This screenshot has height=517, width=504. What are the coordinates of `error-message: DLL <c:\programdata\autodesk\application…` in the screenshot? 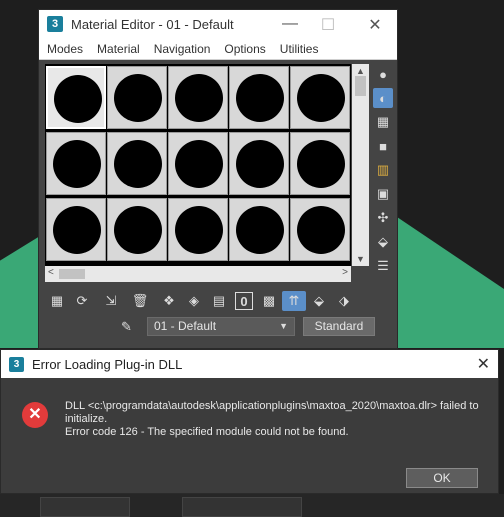 It's located at (279, 419).